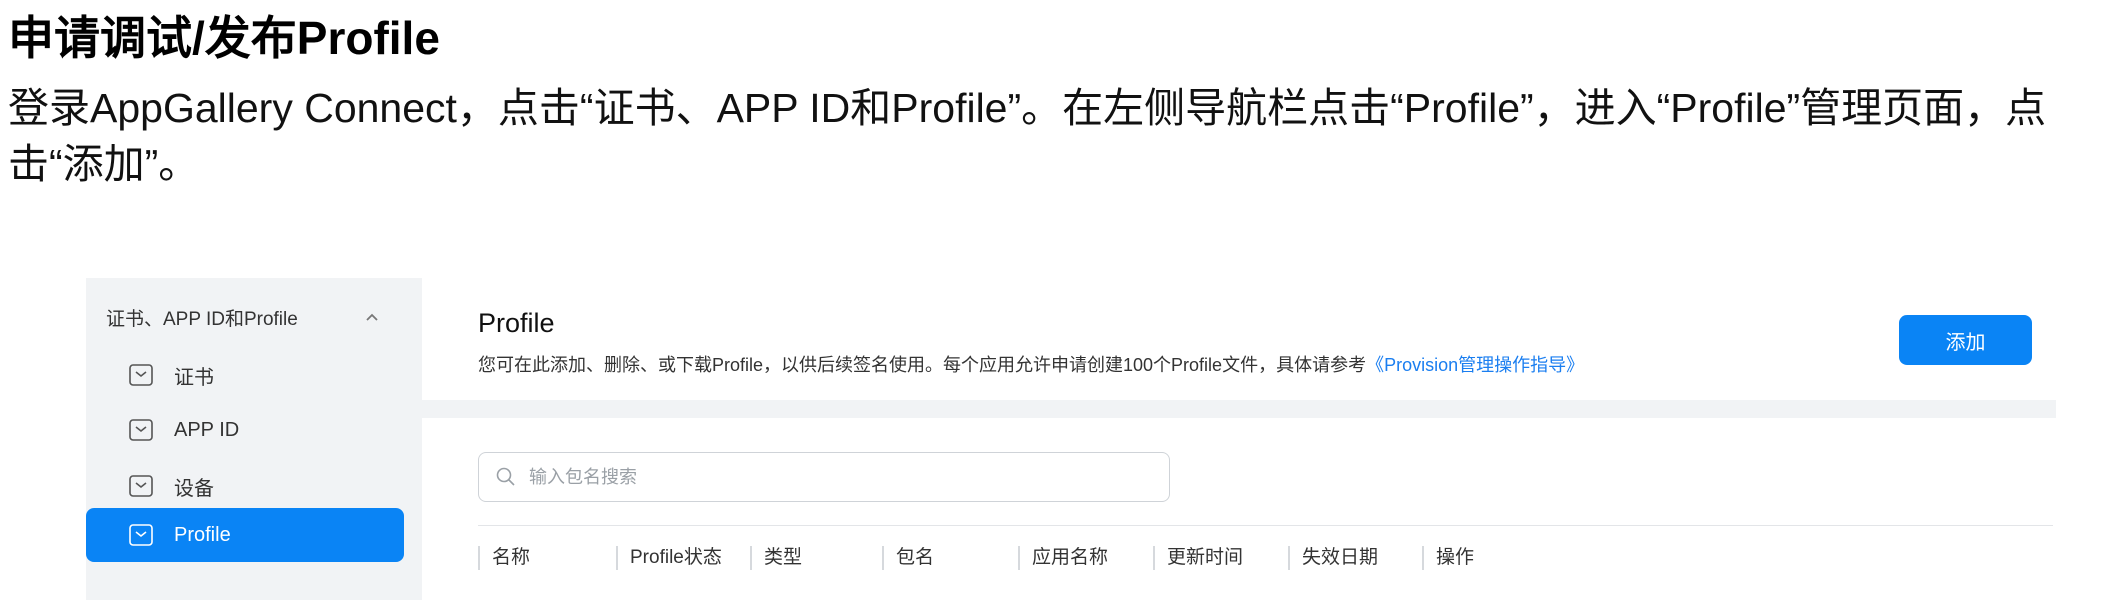 The image size is (2120, 600). What do you see at coordinates (245, 375) in the screenshot?
I see `sidebar-item-certificate: 证书` at bounding box center [245, 375].